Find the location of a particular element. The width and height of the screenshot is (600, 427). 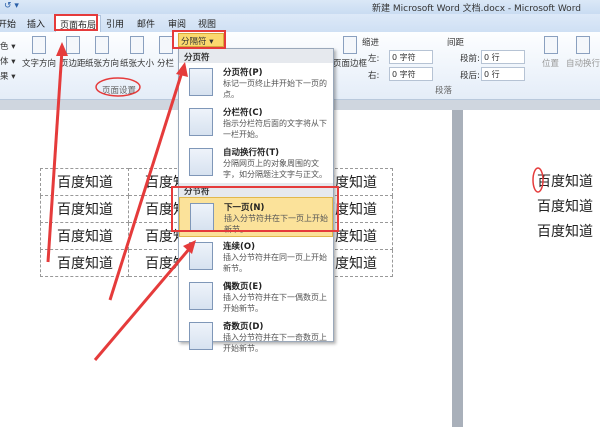

annotation-ellipse-page-setup is located at coordinates (118, 87).